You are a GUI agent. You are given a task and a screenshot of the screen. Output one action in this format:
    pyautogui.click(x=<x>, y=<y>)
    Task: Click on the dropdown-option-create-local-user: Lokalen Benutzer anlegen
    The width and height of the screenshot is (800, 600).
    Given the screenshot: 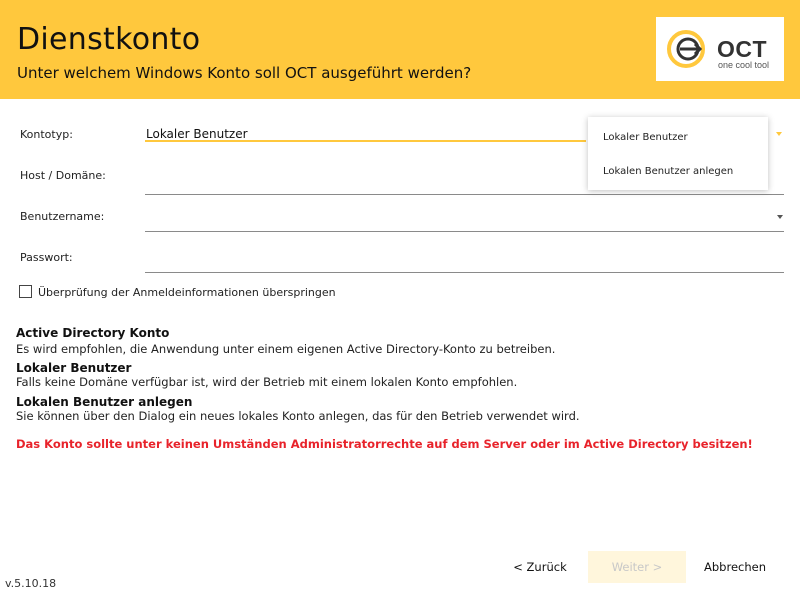 What is the action you would take?
    pyautogui.click(x=668, y=171)
    